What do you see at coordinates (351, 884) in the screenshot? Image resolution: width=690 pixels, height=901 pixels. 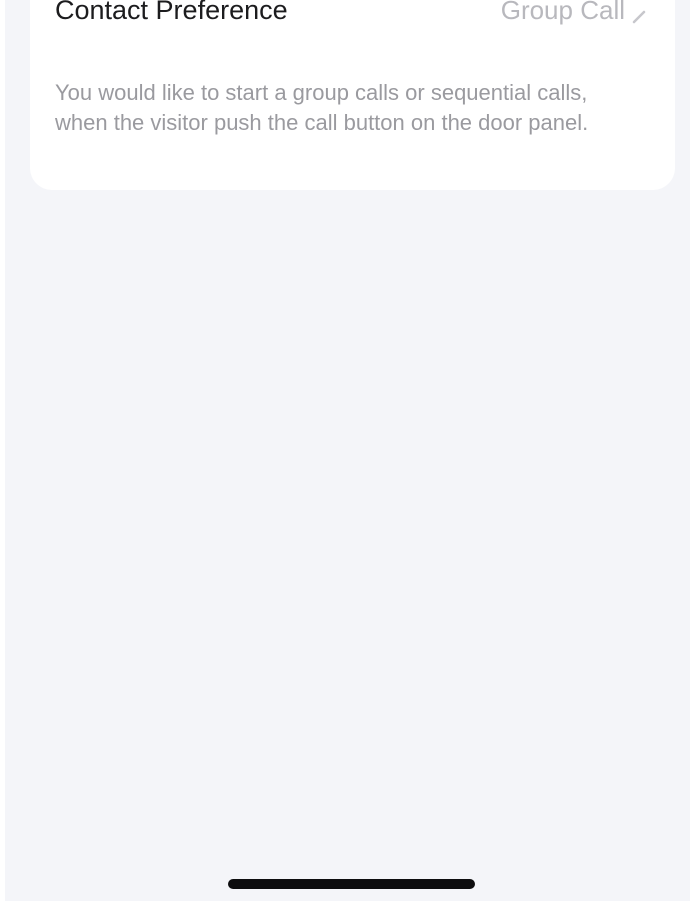 I see `home-indicator` at bounding box center [351, 884].